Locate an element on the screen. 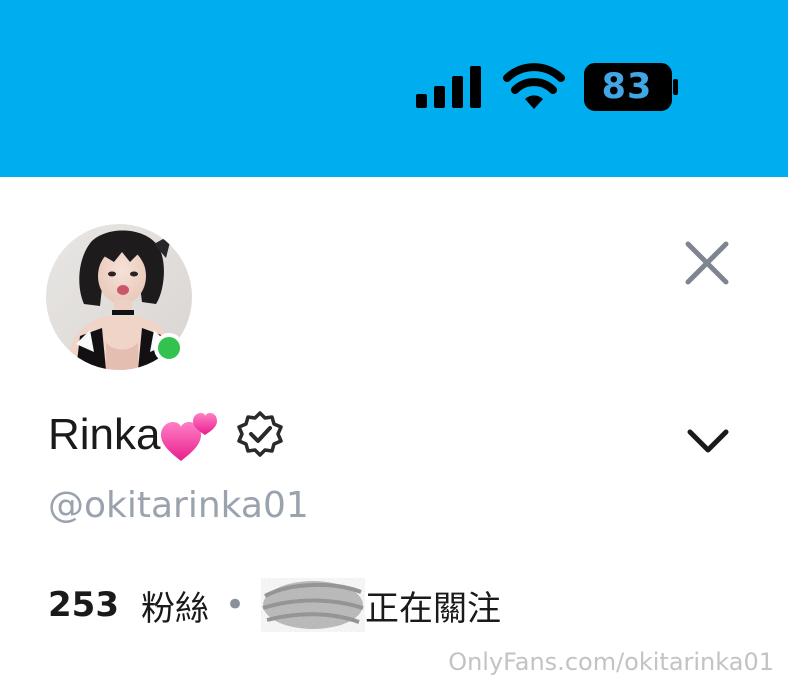 This screenshot has width=788, height=689. name-row: Rinka is located at coordinates (166, 435).